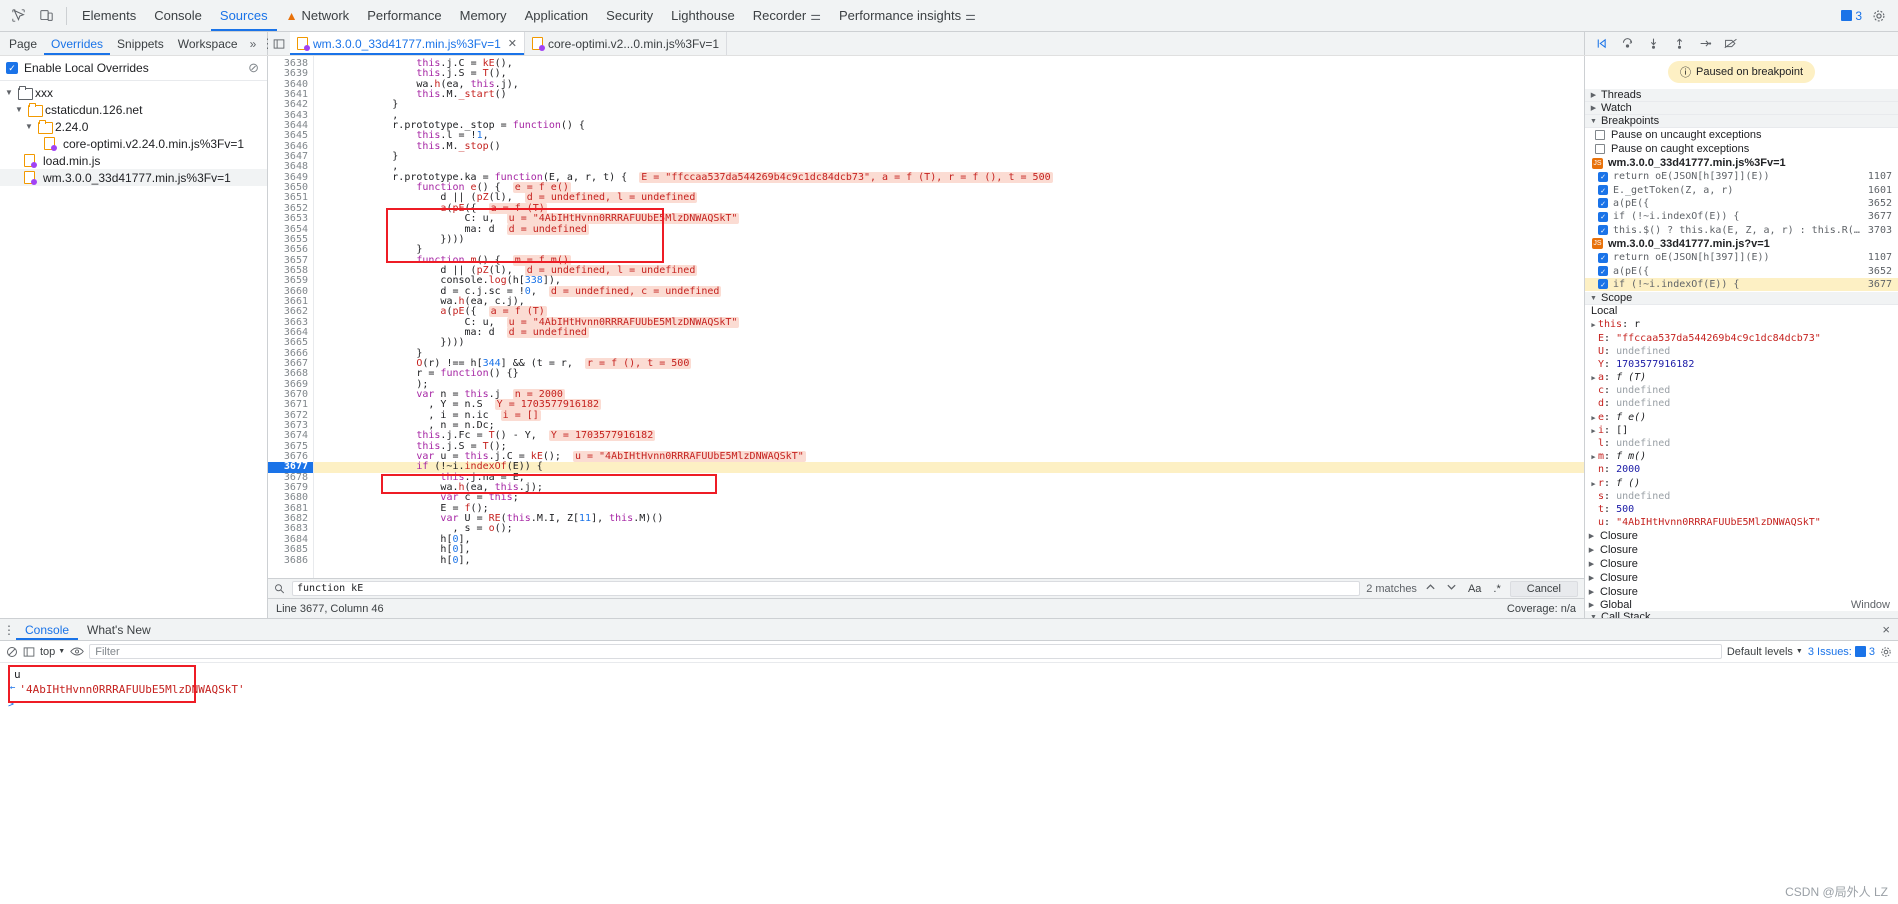 This screenshot has width=1898, height=904. I want to click on breakpoint-row: ✓ return oE(JSON[h[397]](E)) 1107, so click(1741, 257).